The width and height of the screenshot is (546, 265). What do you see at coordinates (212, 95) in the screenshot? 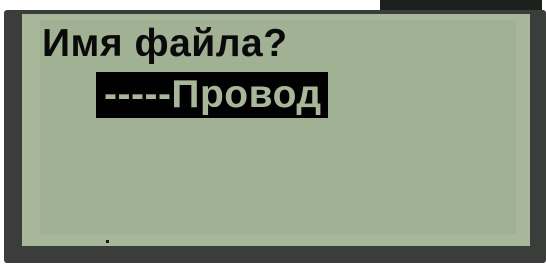
I see `filename-input: -----Провод` at bounding box center [212, 95].